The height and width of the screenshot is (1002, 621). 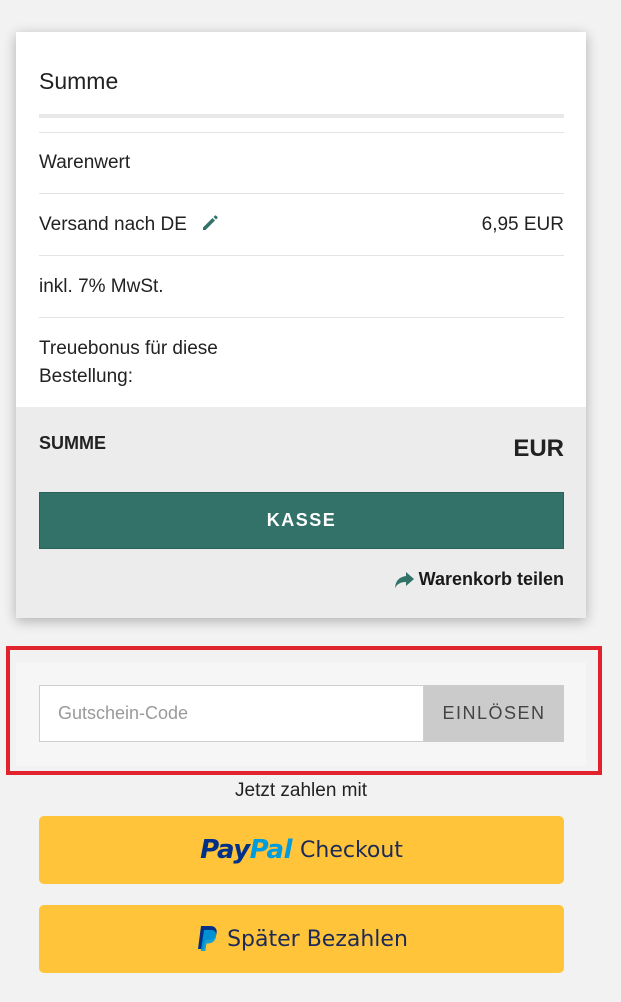 I want to click on vat-label: inkl. 7% MwSt., so click(x=101, y=286).